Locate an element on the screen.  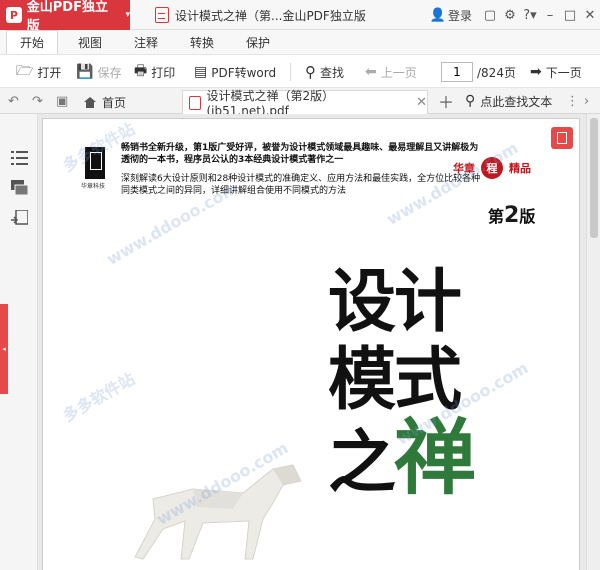
pdf-file-icon is located at coordinates (195, 102).